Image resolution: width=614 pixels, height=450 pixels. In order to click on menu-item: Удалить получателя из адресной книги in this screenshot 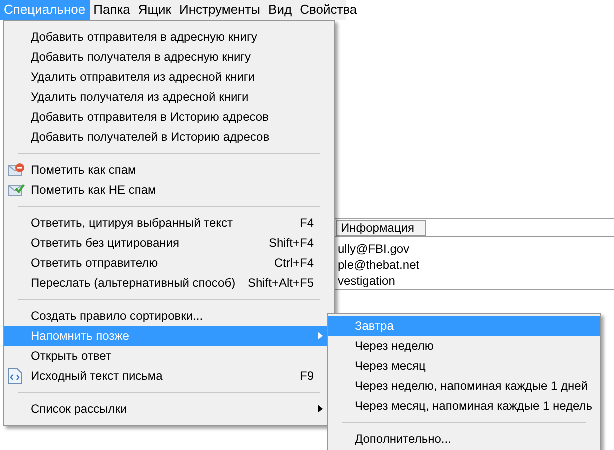, I will do `click(169, 97)`.